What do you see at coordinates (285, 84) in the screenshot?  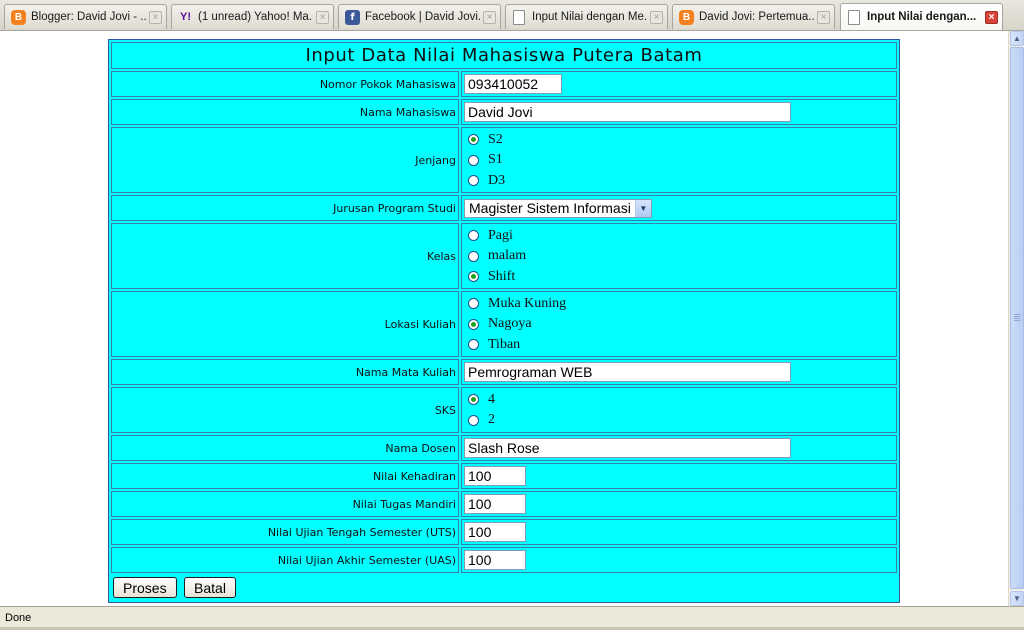 I see `nim-label: Nomor Pokok Mahasiswa` at bounding box center [285, 84].